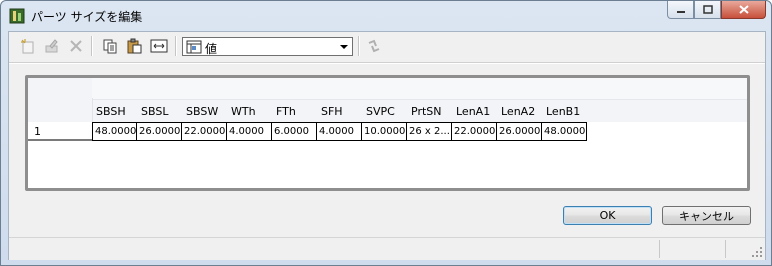 This screenshot has height=266, width=772. Describe the element at coordinates (60, 131) in the screenshot. I see `row-header: 1` at that location.